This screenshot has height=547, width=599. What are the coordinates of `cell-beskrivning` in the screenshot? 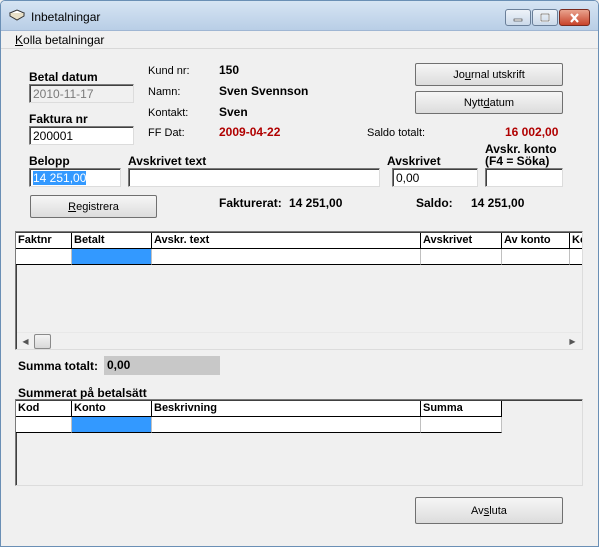 It's located at (286, 425).